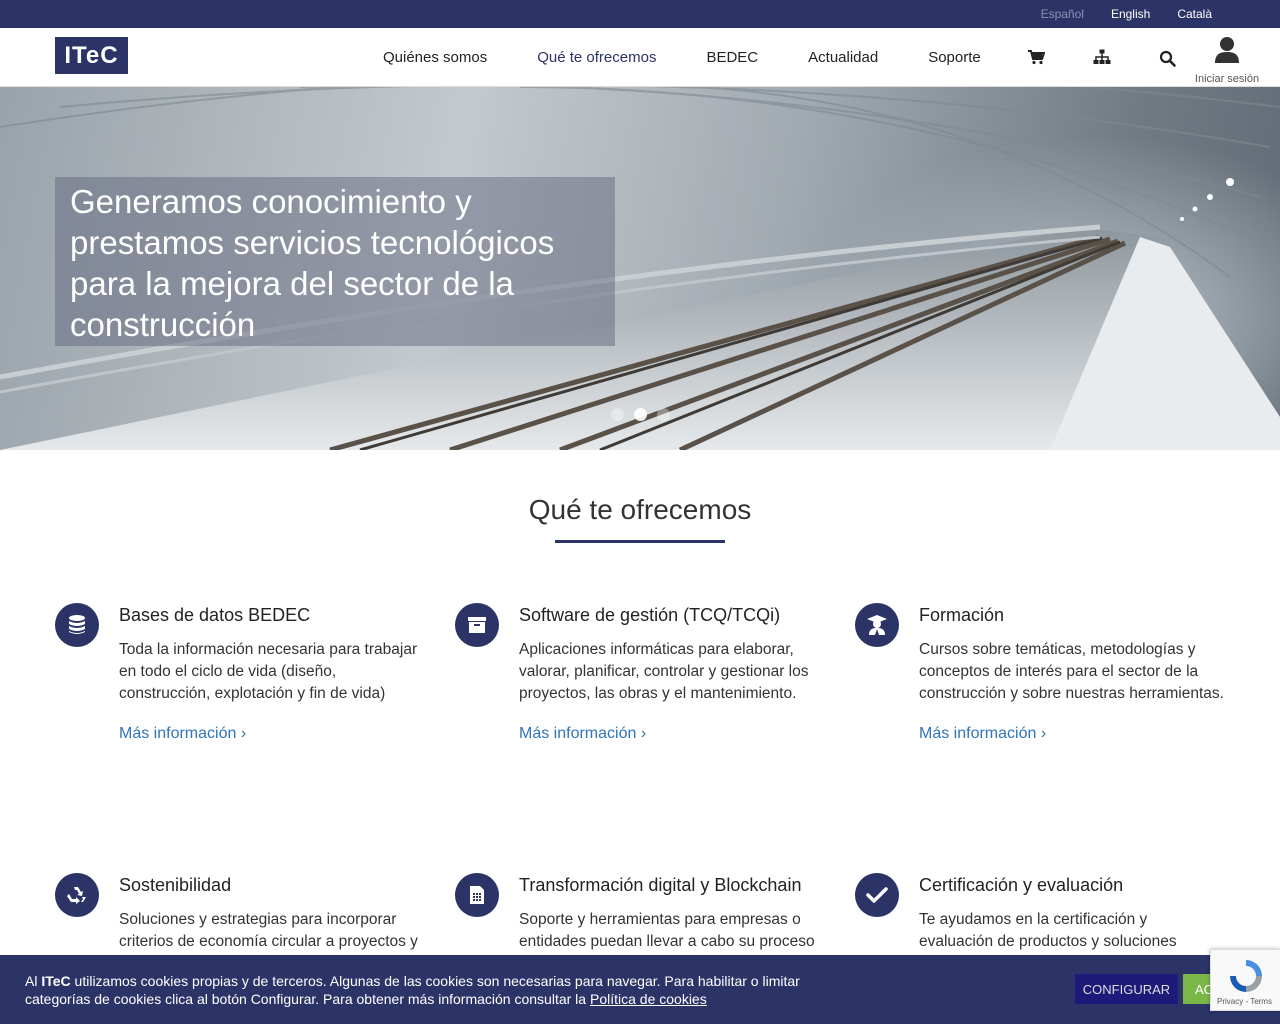 Image resolution: width=1280 pixels, height=1024 pixels. I want to click on nav-quienes-somos: Quiénes somos, so click(435, 57).